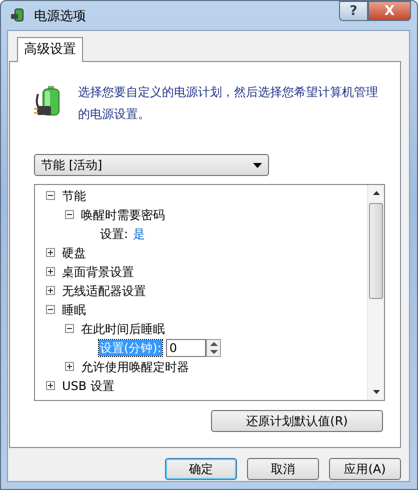  I want to click on minutes-field: 0, so click(186, 347).